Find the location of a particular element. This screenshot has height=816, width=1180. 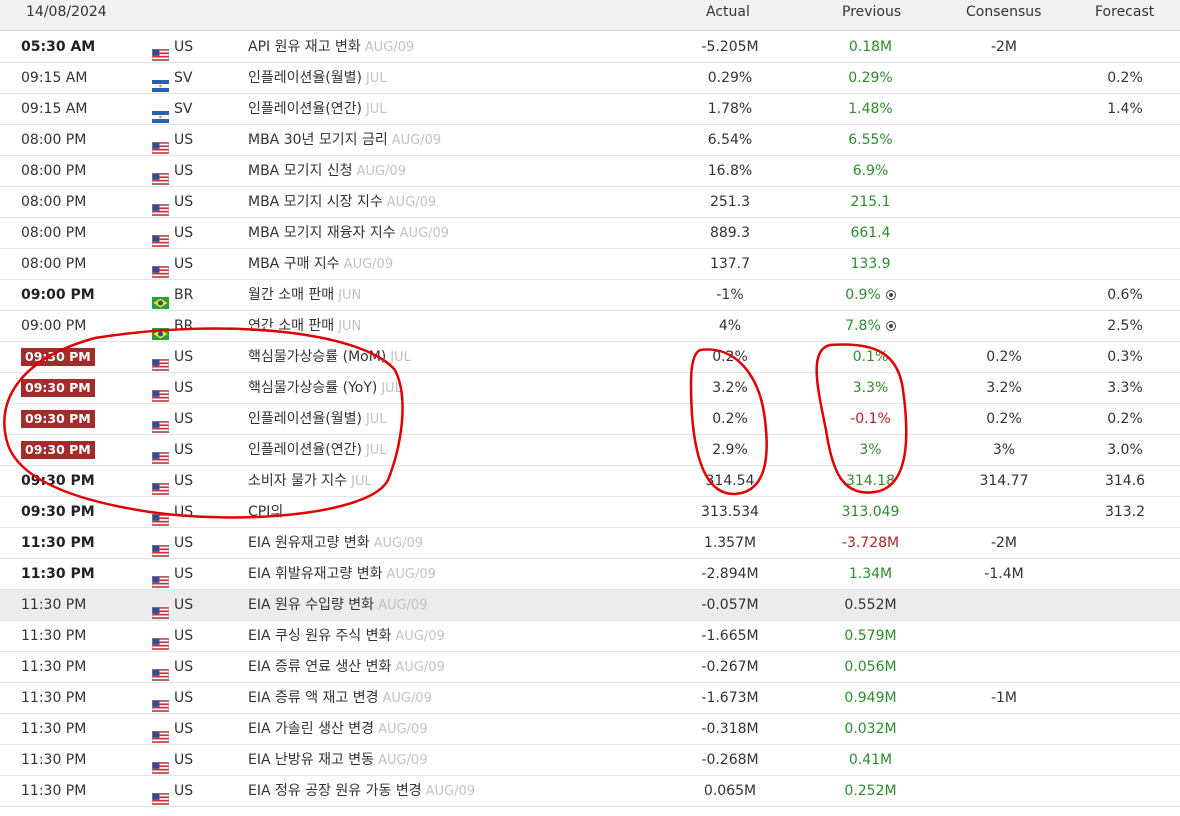

event-name-link: MBA 구매 지수 AUG/09 is located at coordinates (320, 264).